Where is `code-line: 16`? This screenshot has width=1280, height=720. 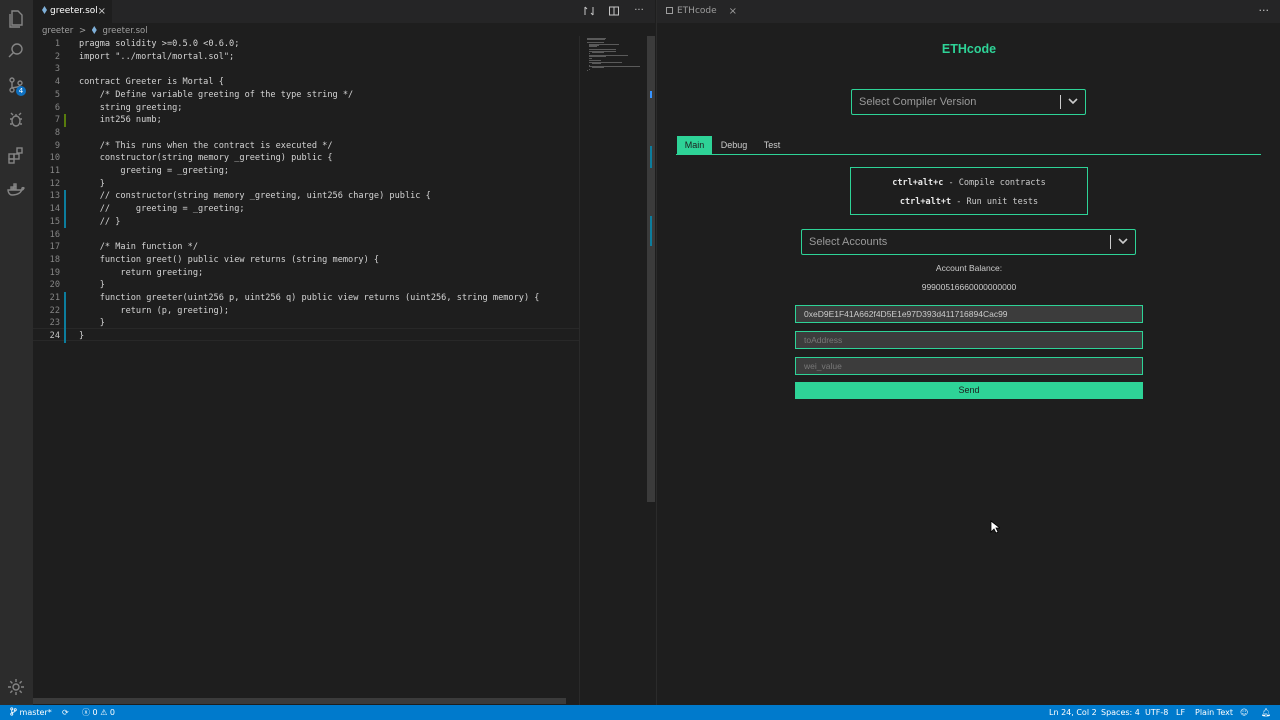
code-line: 16 is located at coordinates (306, 235).